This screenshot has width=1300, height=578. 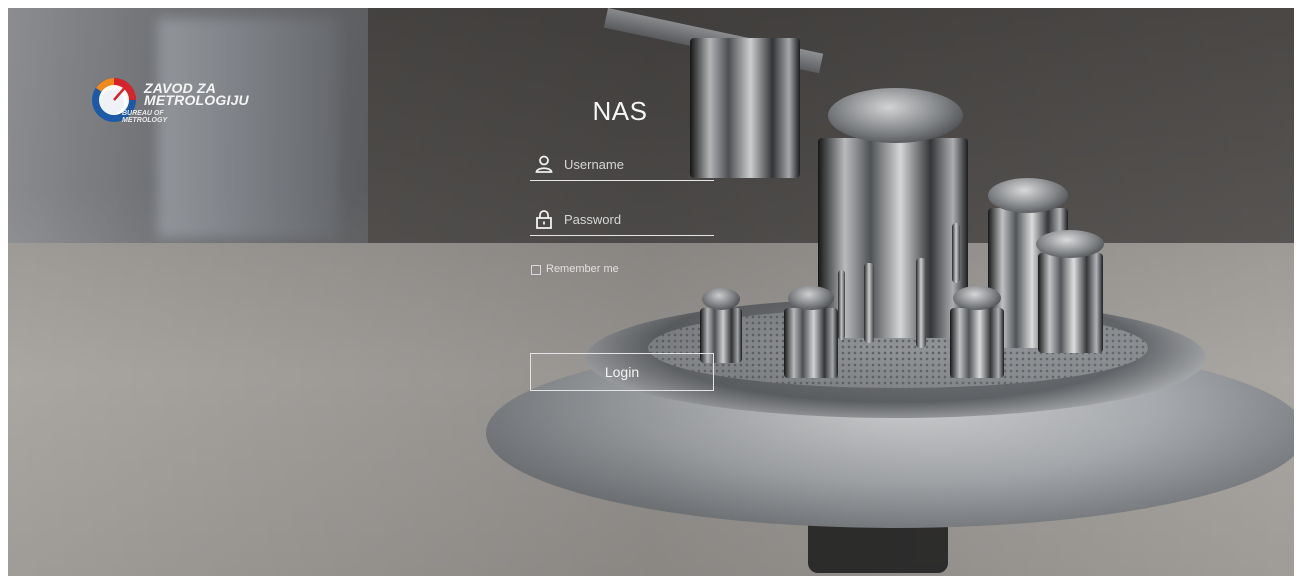 What do you see at coordinates (145, 117) in the screenshot?
I see `logo-subtitle: BUREAU OF METROLOGY` at bounding box center [145, 117].